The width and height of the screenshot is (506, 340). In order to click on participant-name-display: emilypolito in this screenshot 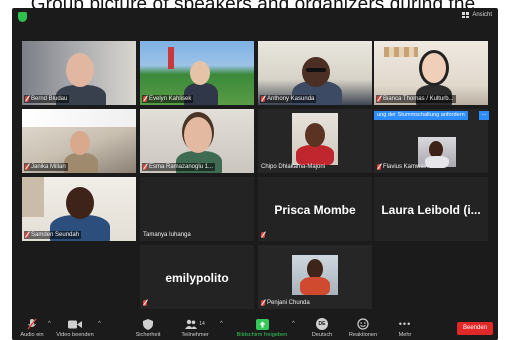, I will do `click(197, 278)`.